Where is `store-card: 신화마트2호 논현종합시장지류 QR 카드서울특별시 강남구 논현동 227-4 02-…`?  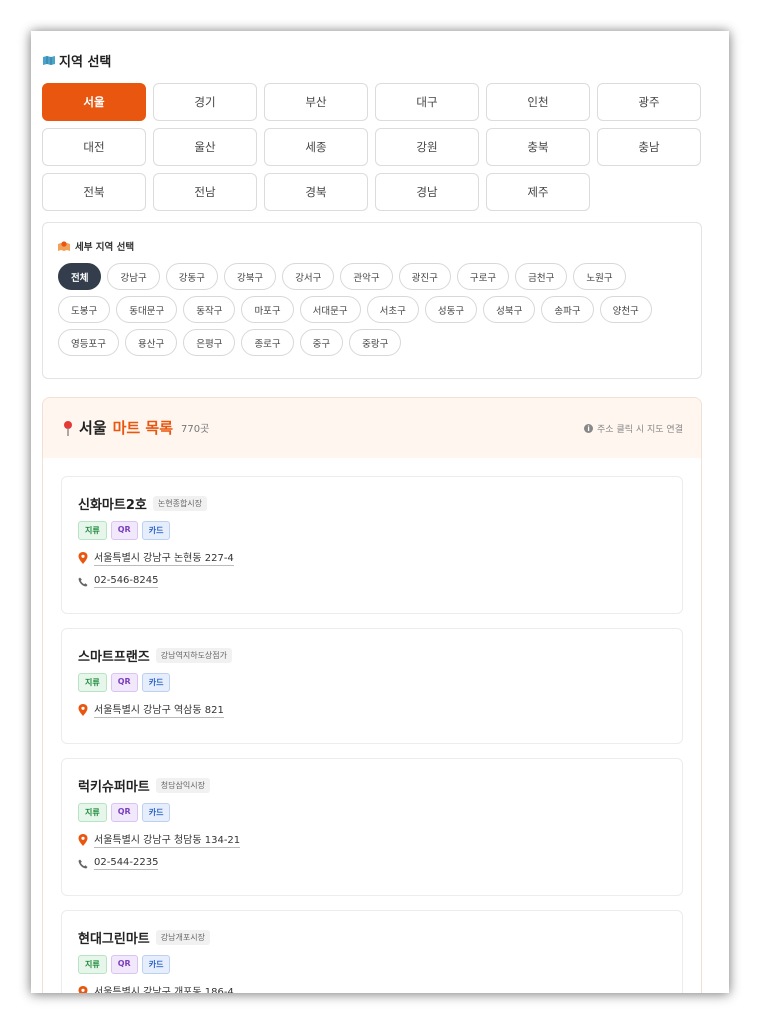
store-card: 신화마트2호 논현종합시장지류 QR 카드서울특별시 강남구 논현동 227-4 02-… is located at coordinates (372, 545).